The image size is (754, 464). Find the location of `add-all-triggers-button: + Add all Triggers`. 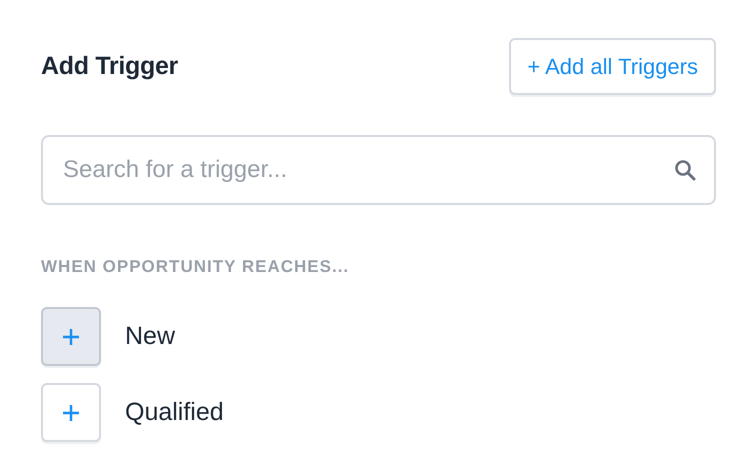

add-all-triggers-button: + Add all Triggers is located at coordinates (612, 66).